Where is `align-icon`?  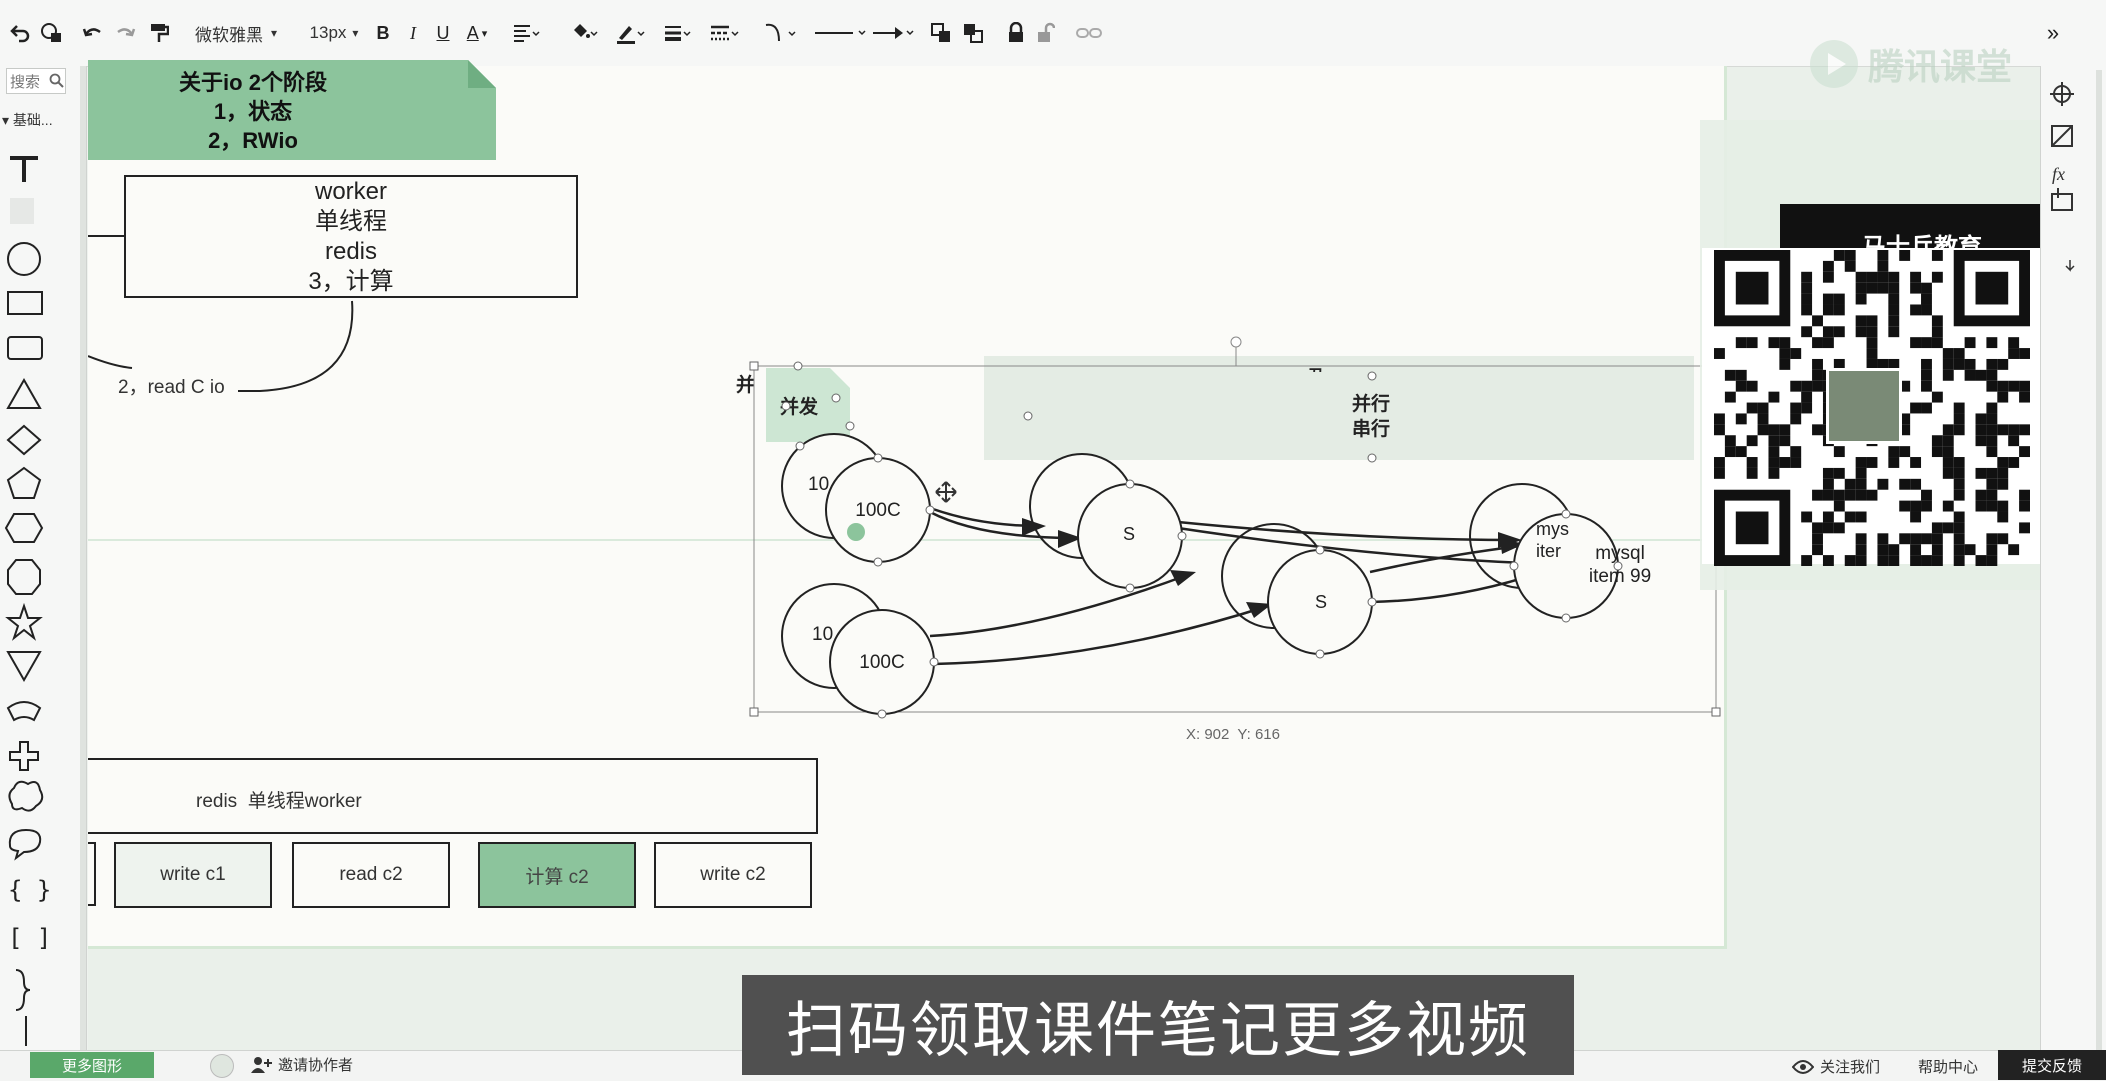
align-icon is located at coordinates (526, 33).